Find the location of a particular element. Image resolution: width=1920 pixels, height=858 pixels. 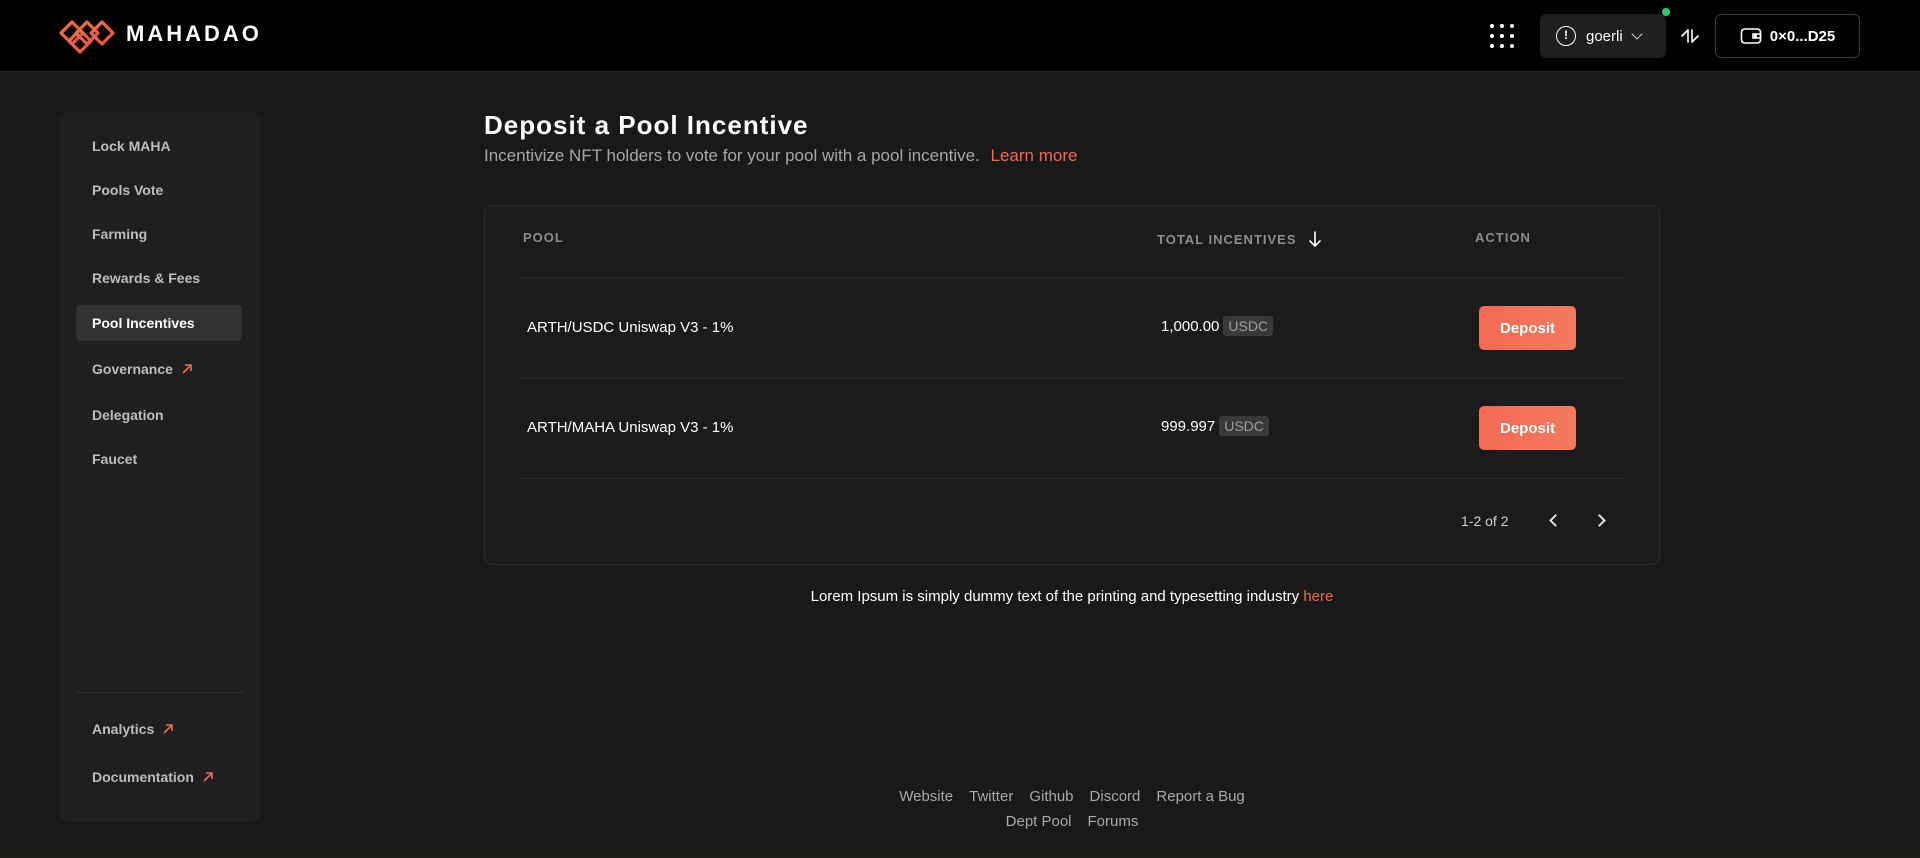

network-label: goerli is located at coordinates (1604, 36).